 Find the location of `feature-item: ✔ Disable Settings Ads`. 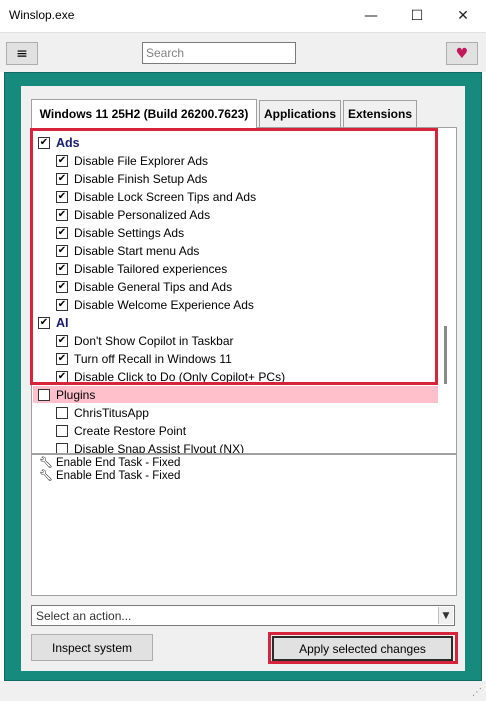

feature-item: ✔ Disable Settings Ads is located at coordinates (120, 233).